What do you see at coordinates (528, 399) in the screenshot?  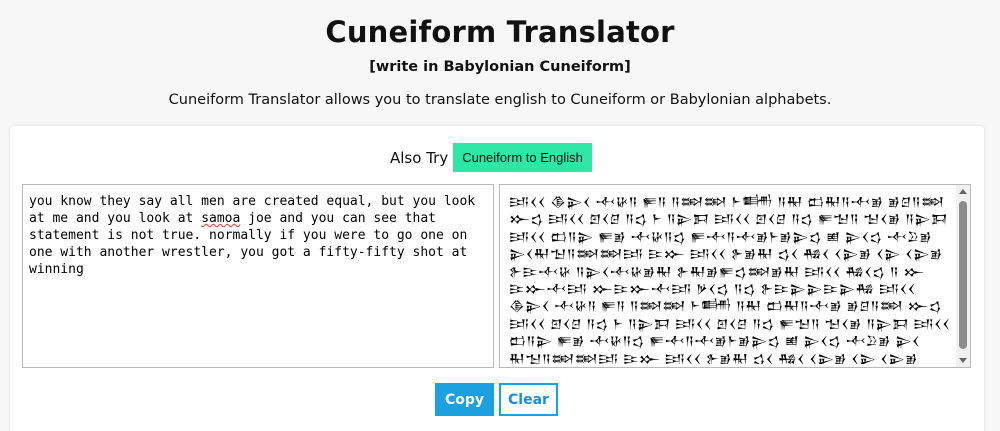 I see `clear-button: Clear` at bounding box center [528, 399].